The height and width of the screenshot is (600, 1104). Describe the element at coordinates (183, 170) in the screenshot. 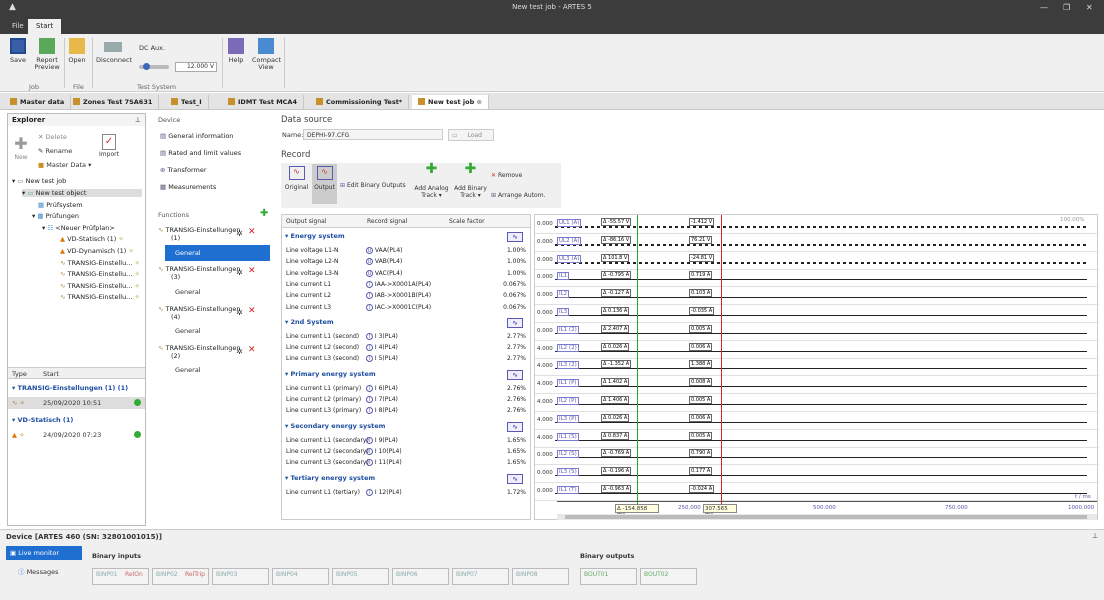

I see `transformer-item: ⊛ Transformer` at that location.